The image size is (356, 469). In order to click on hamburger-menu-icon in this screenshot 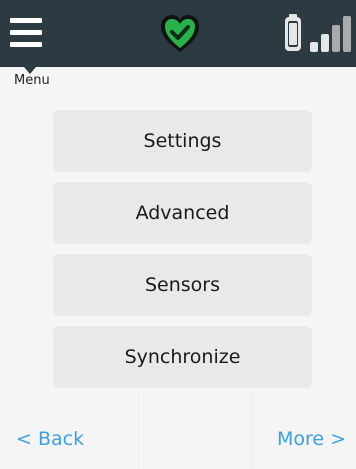, I will do `click(26, 33)`.